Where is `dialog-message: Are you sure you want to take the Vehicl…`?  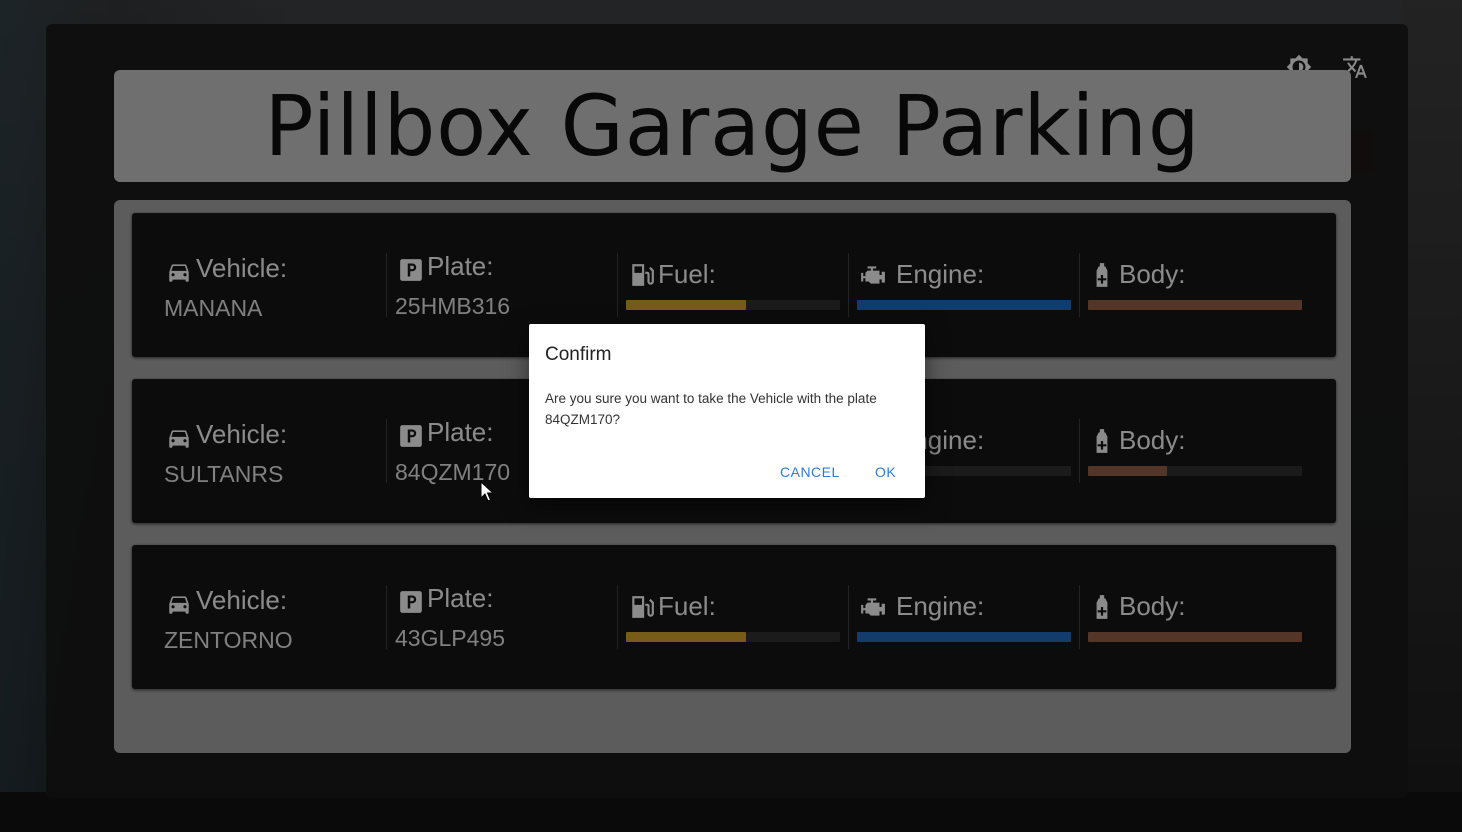 dialog-message: Are you sure you want to take the Vehicl… is located at coordinates (711, 409).